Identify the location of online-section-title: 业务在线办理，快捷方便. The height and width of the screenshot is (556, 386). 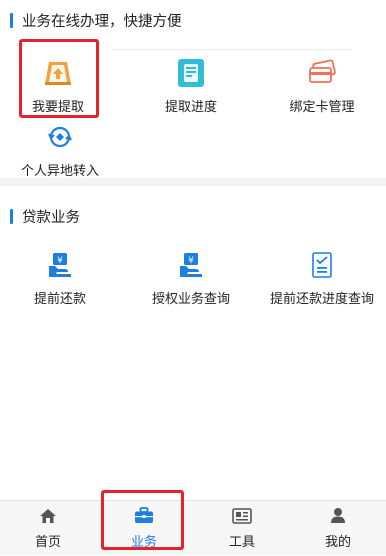
(96, 20).